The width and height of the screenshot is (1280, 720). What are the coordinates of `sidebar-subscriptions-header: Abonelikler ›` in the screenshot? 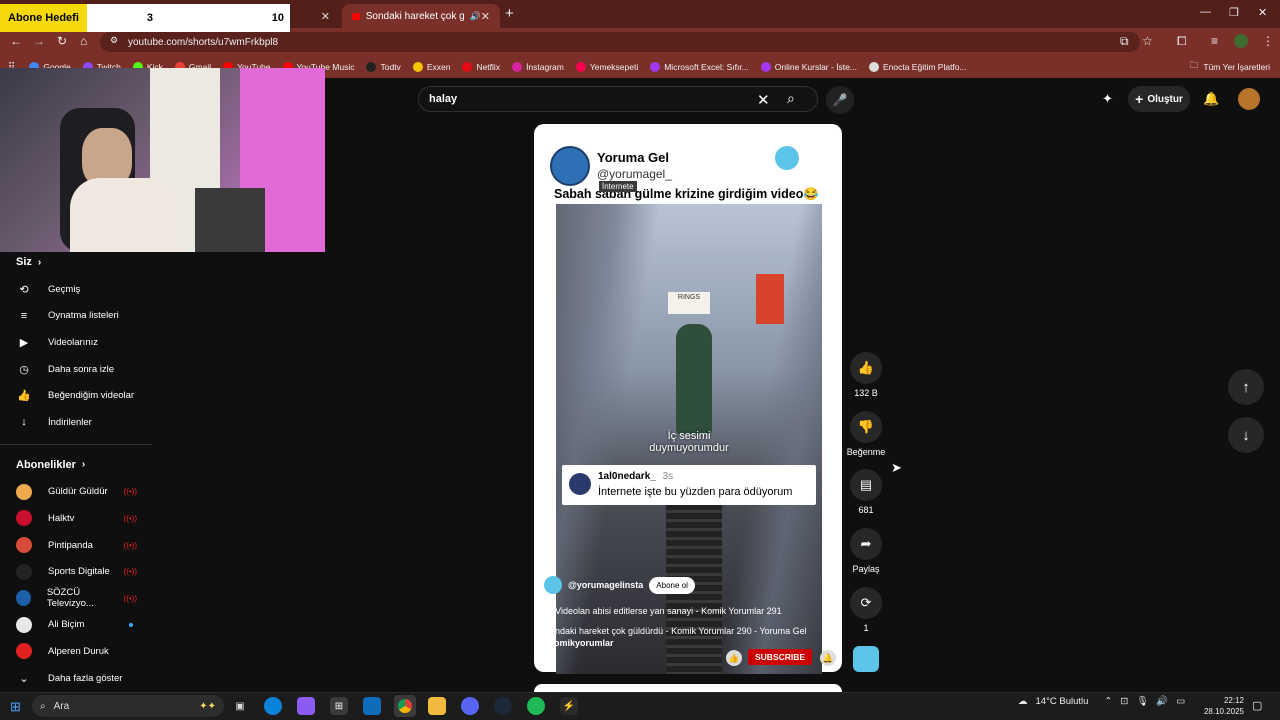 It's located at (77, 465).